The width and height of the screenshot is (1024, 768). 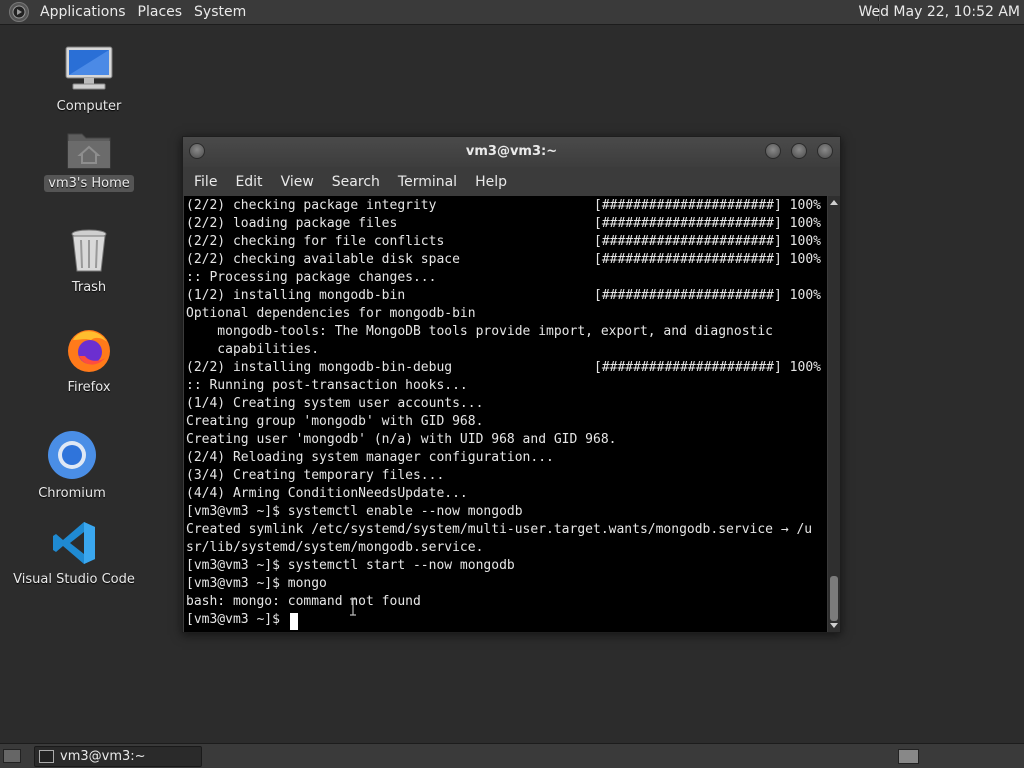 What do you see at coordinates (356, 182) in the screenshot?
I see `menu-search: Search` at bounding box center [356, 182].